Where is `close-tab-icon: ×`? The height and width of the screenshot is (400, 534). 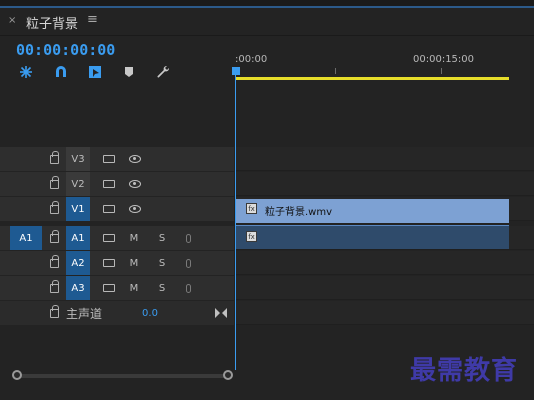 close-tab-icon: × is located at coordinates (12, 20).